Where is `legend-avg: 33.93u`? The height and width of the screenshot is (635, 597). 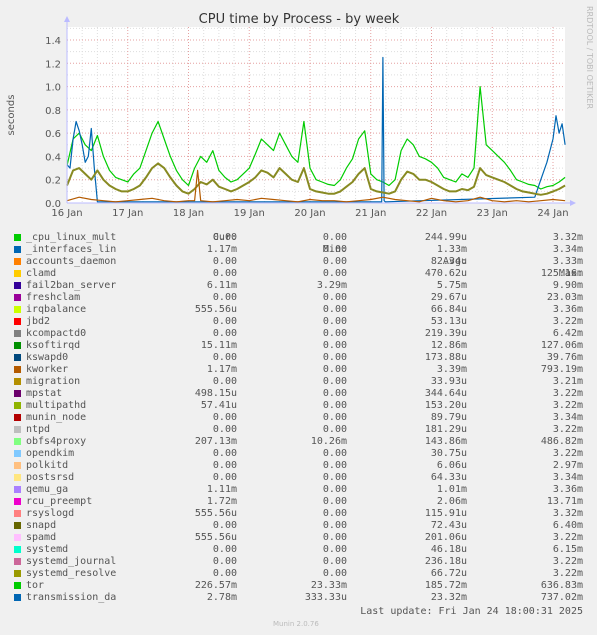 legend-avg: 33.93u is located at coordinates (448, 381).